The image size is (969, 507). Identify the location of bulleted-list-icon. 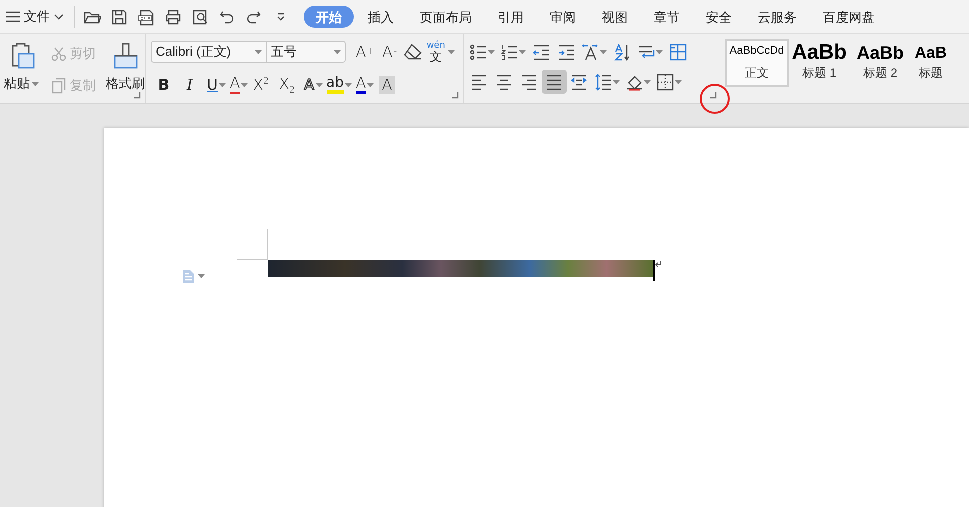
(478, 52).